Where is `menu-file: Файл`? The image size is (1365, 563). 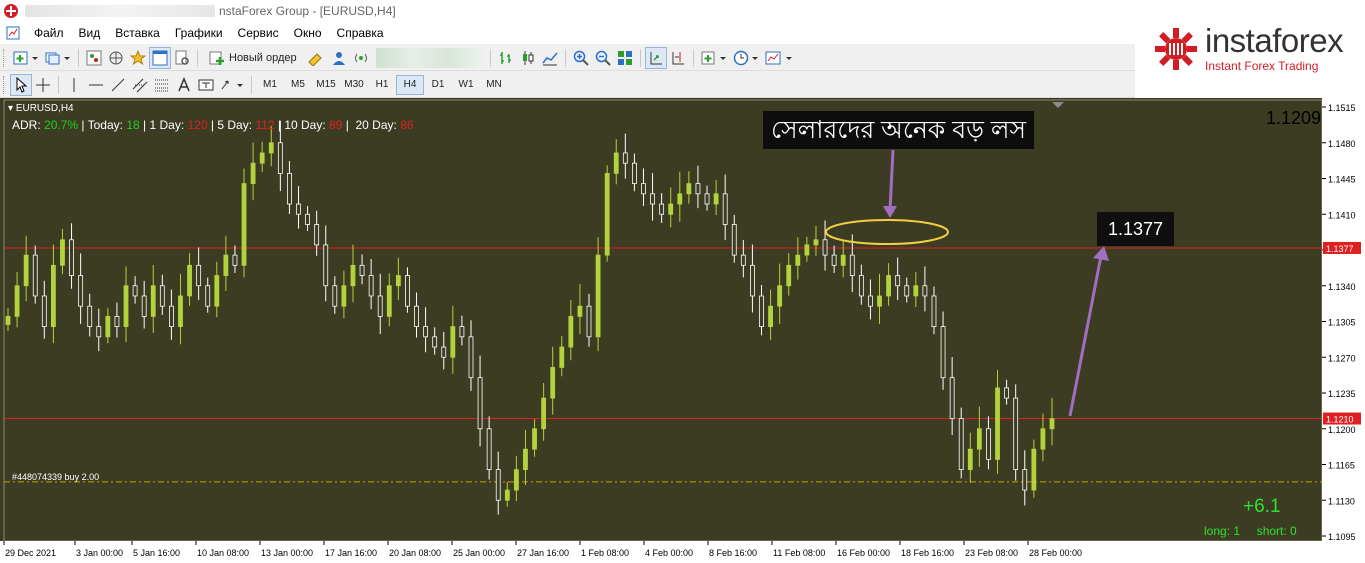 menu-file: Файл is located at coordinates (50, 33).